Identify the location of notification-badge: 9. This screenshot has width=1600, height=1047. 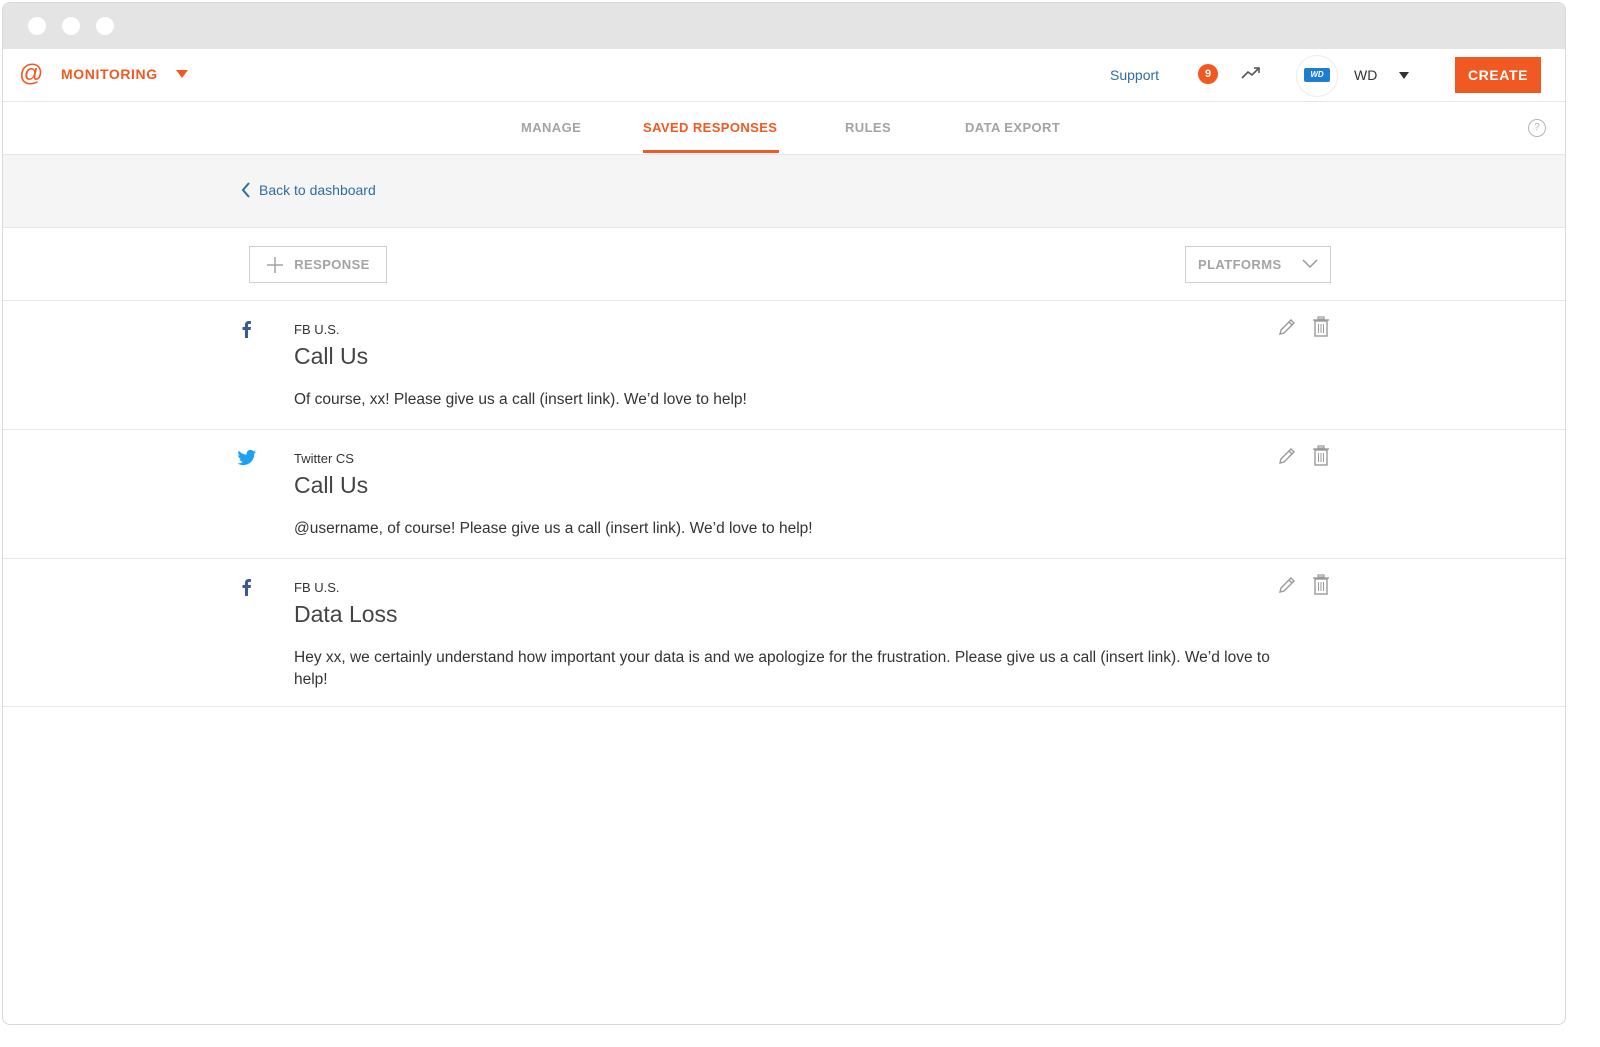
(1208, 74).